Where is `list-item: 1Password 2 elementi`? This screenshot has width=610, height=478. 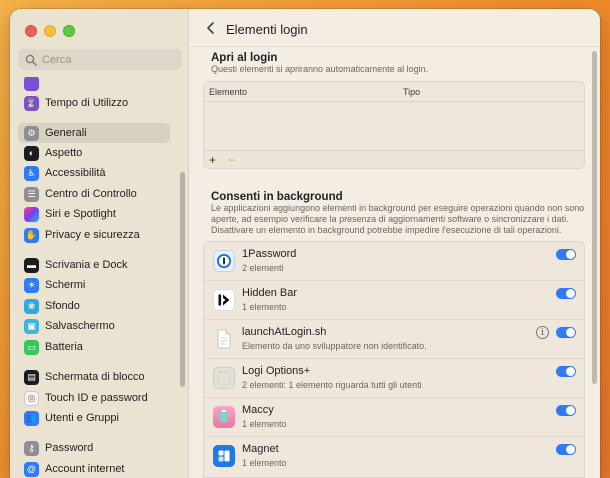
list-item: 1Password 2 elementi is located at coordinates (394, 261).